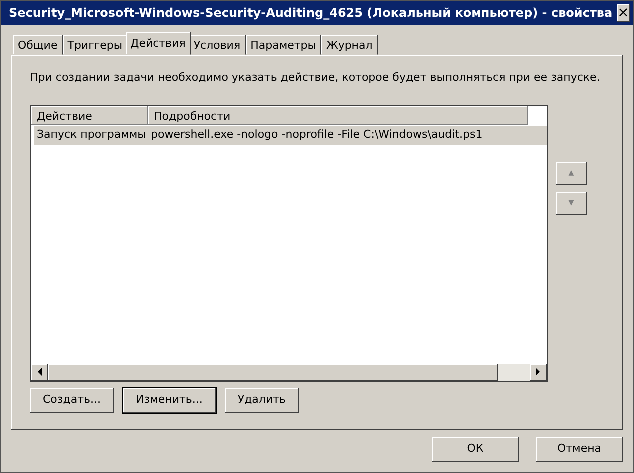 This screenshot has width=634, height=473. I want to click on table-row: Запуск программы powershell.exe -nologo -noprofile -File C:\Windows\audit.ps1, so click(290, 135).